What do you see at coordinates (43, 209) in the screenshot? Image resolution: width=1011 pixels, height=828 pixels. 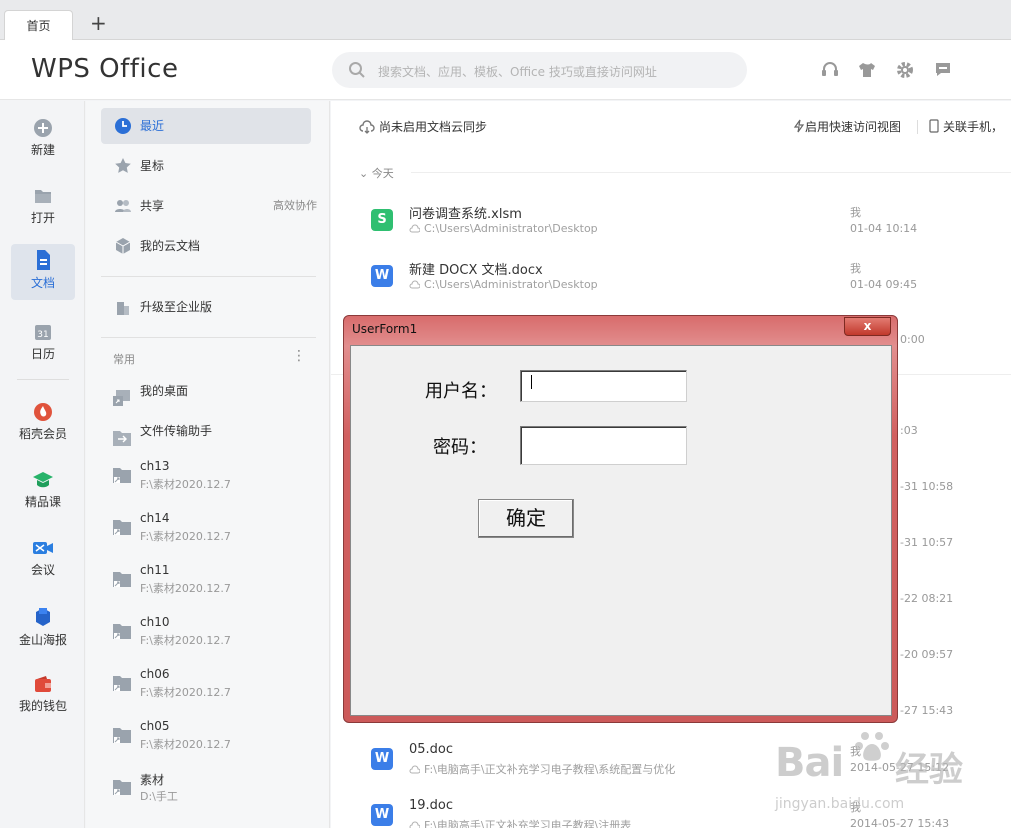 I see `leftbar-open: 打开` at bounding box center [43, 209].